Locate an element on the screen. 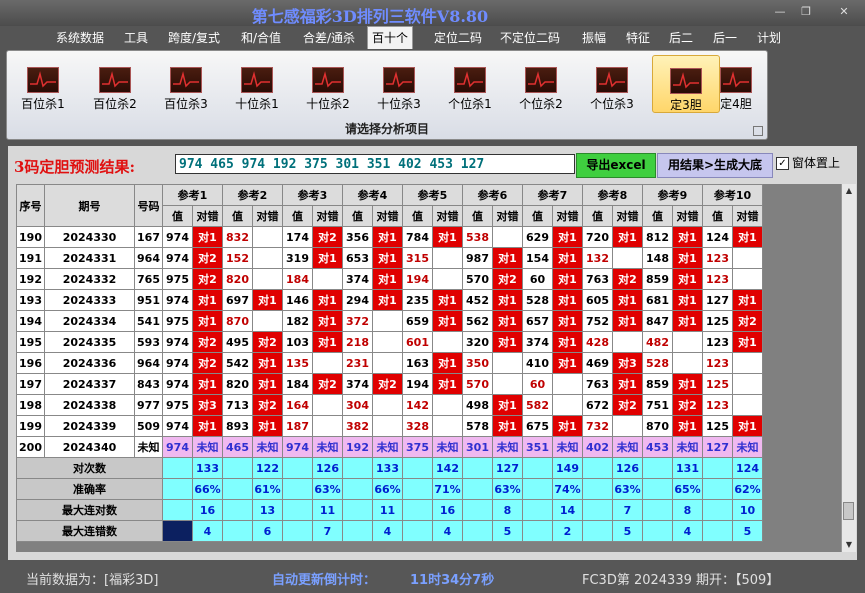 The image size is (865, 593). col-header-ref: 参考10 is located at coordinates (732, 195).